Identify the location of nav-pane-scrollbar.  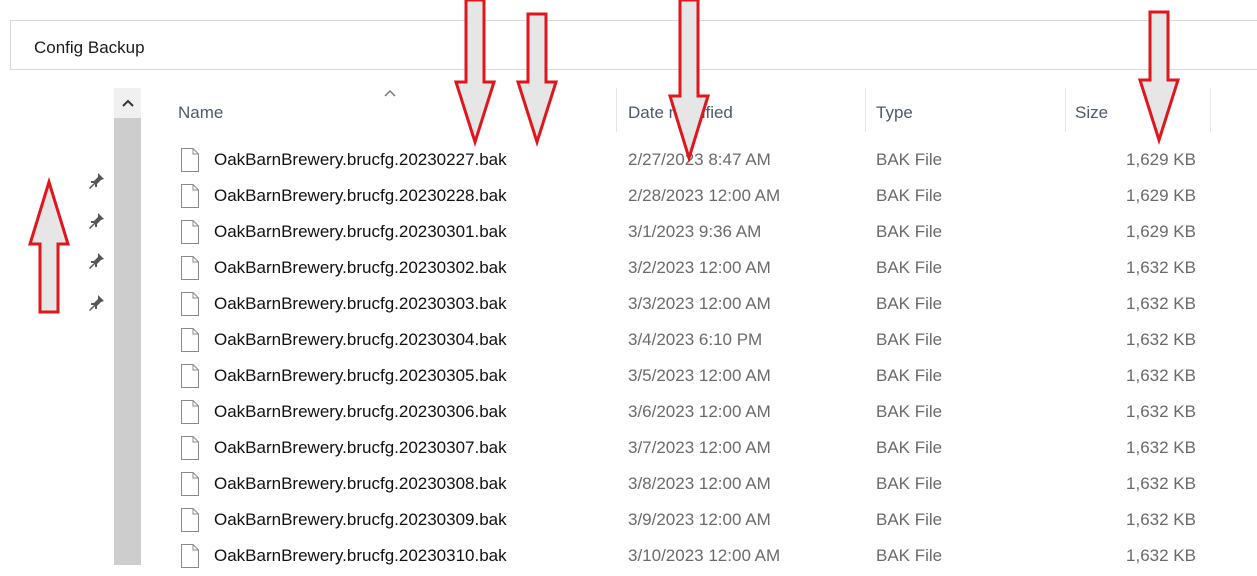
(127, 326).